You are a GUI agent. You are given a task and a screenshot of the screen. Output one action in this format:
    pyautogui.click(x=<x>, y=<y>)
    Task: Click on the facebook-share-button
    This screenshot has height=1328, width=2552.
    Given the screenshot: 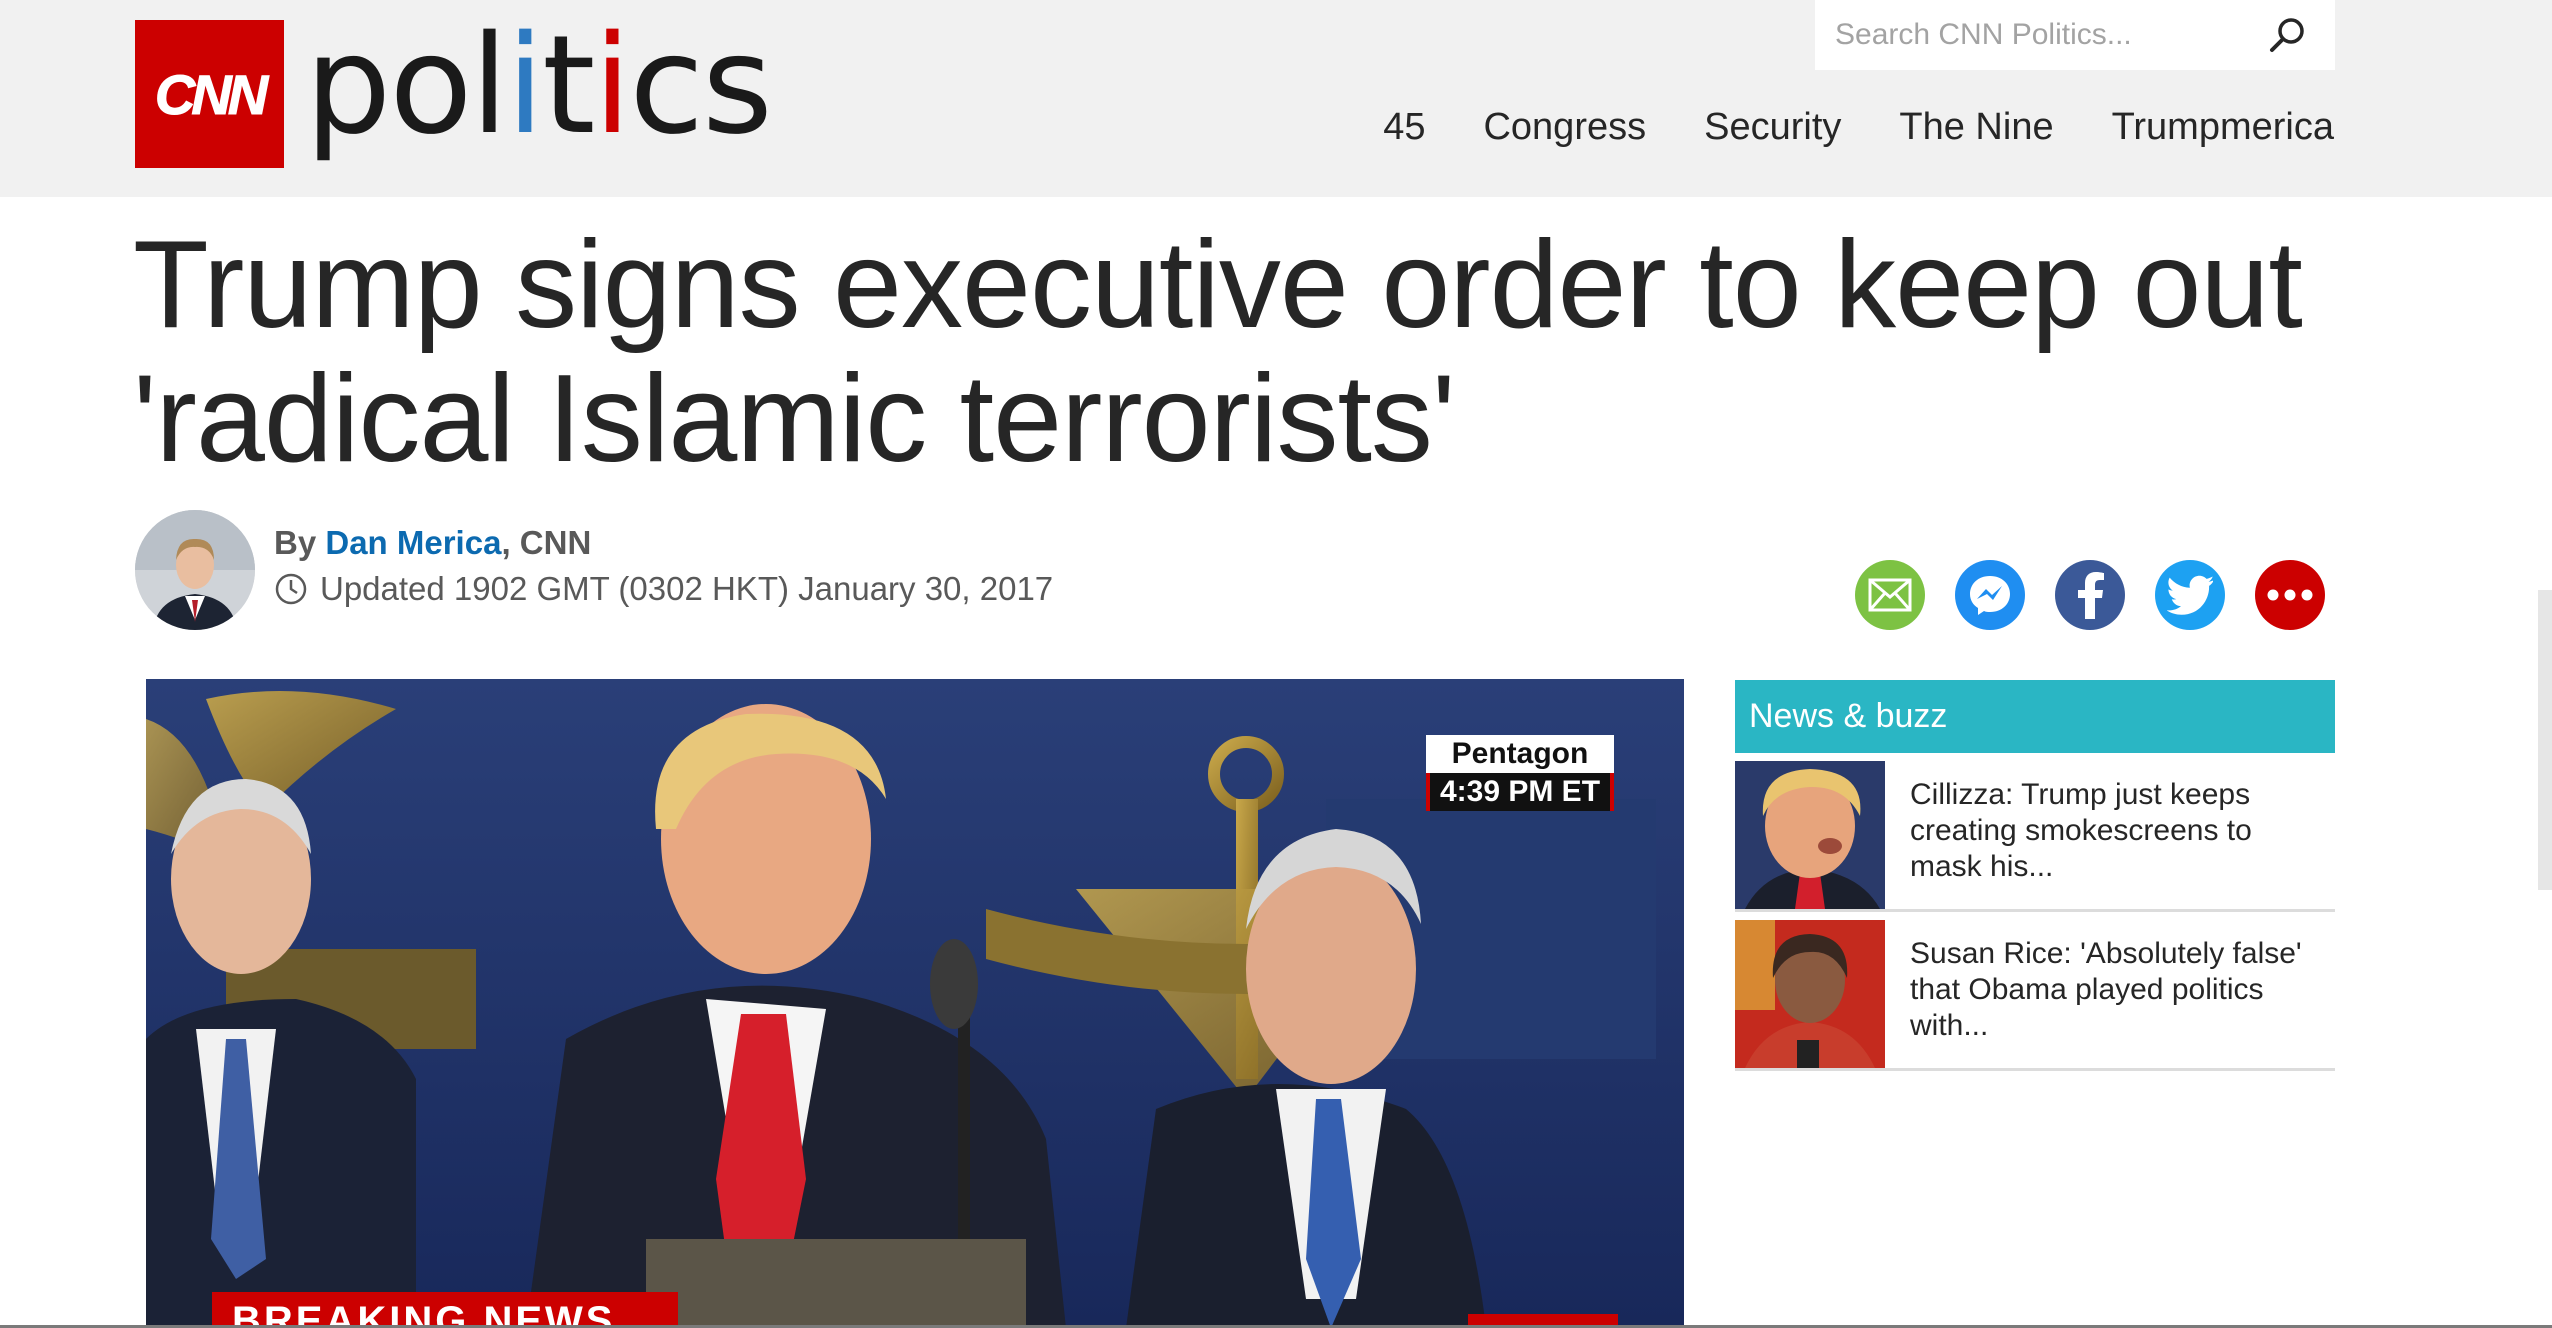 What is the action you would take?
    pyautogui.click(x=2090, y=595)
    